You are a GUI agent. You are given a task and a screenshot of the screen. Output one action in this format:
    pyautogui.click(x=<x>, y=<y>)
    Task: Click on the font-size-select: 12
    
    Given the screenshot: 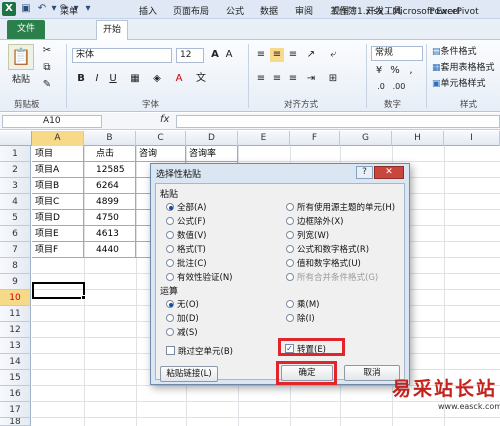 What is the action you would take?
    pyautogui.click(x=190, y=55)
    